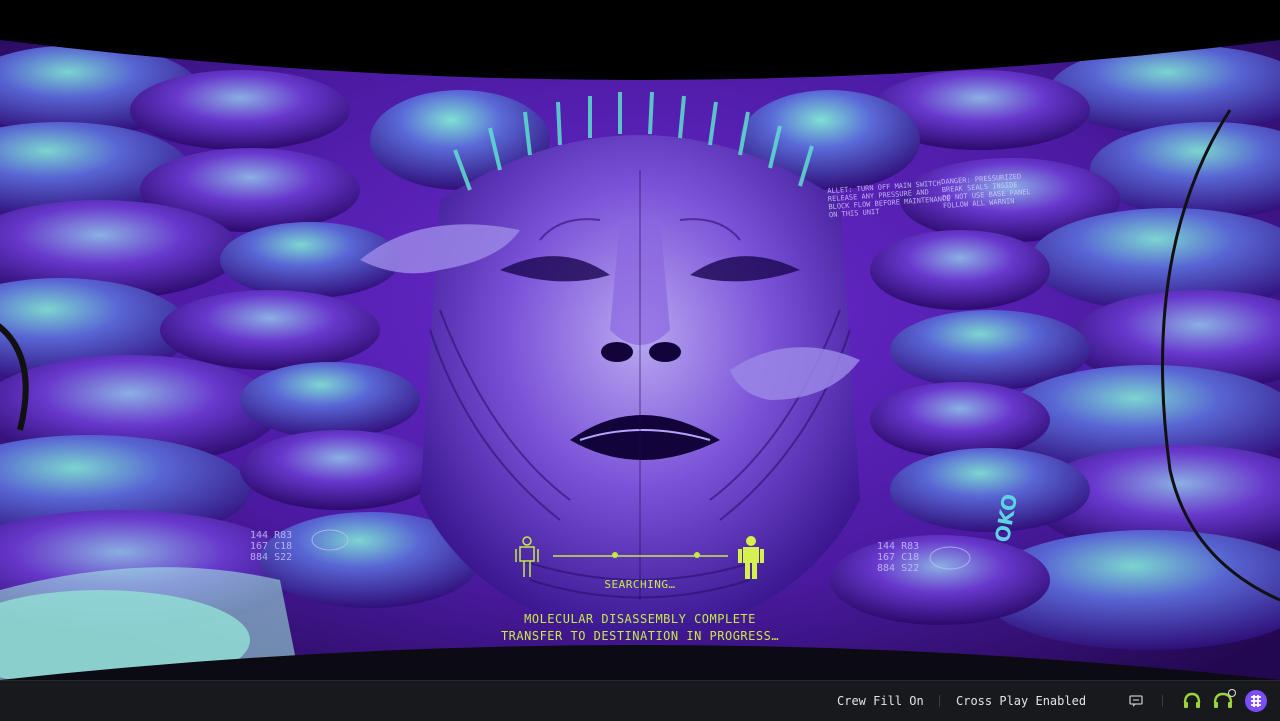 The width and height of the screenshot is (1280, 721). I want to click on headset-icon, so click(1192, 701).